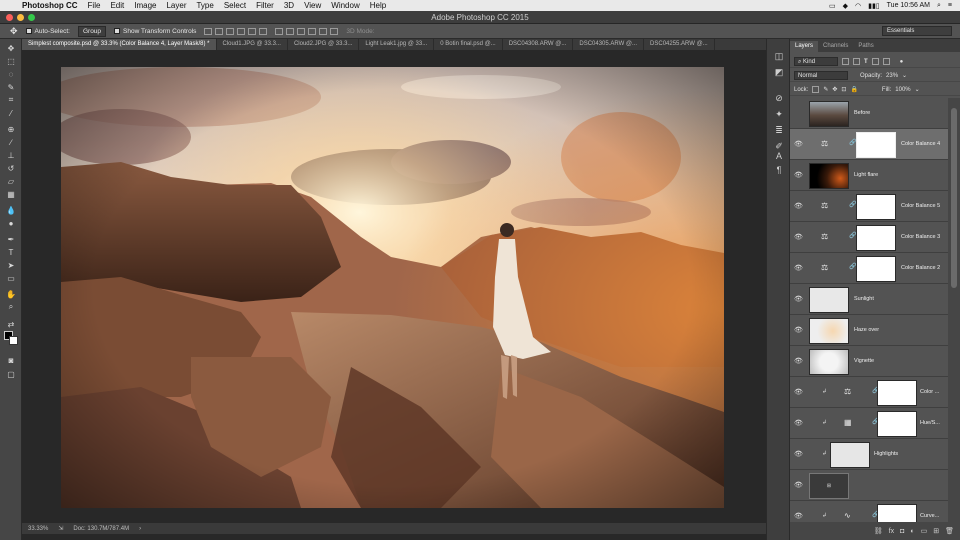 This screenshot has width=960, height=540. Describe the element at coordinates (11, 61) in the screenshot. I see `marquee-tool-icon: ⬚` at that location.